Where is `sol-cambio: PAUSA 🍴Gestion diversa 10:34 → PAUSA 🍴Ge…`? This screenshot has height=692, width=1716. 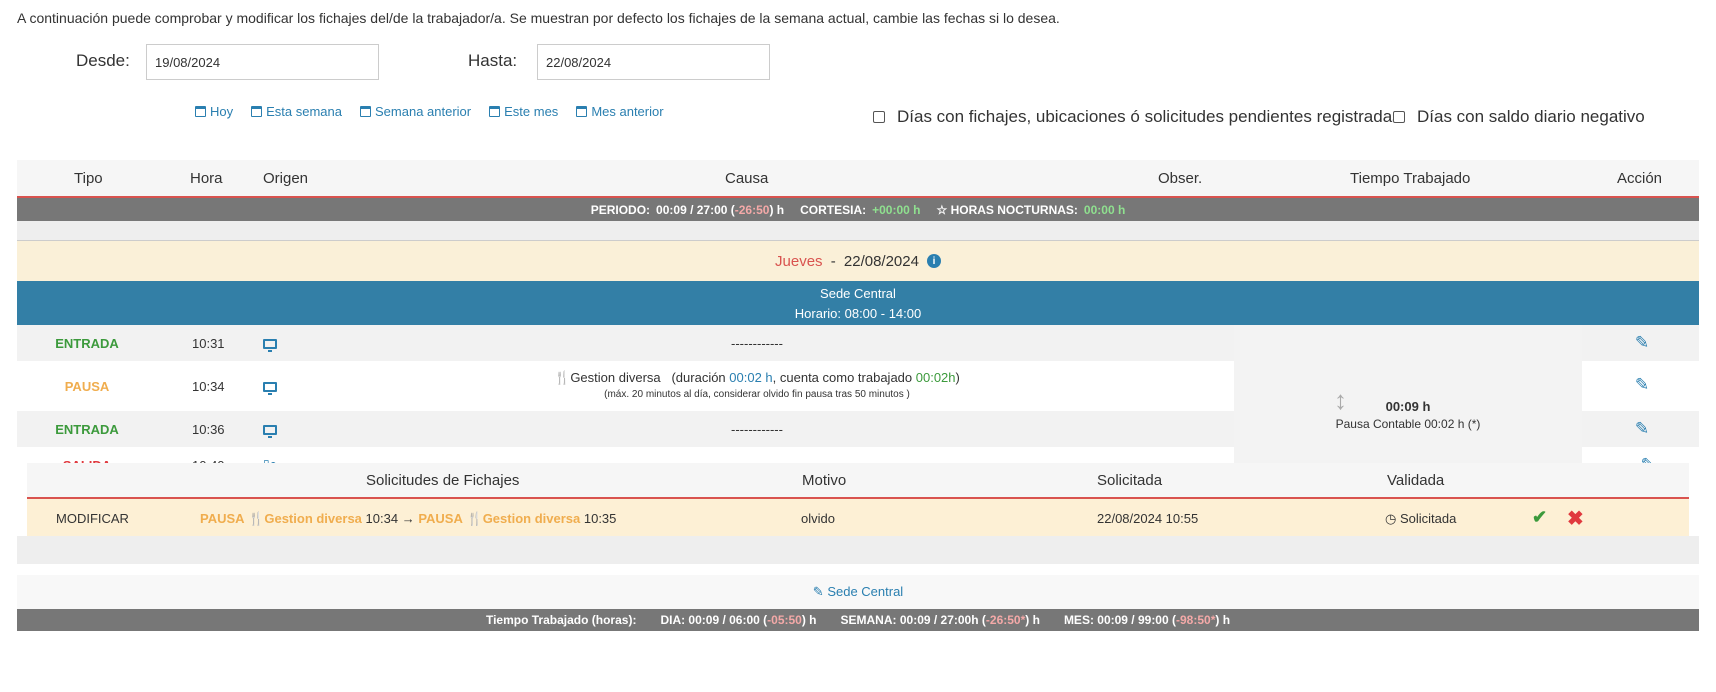
sol-cambio: PAUSA 🍴Gestion diversa 10:34 → PAUSA 🍴Ge… is located at coordinates (408, 518).